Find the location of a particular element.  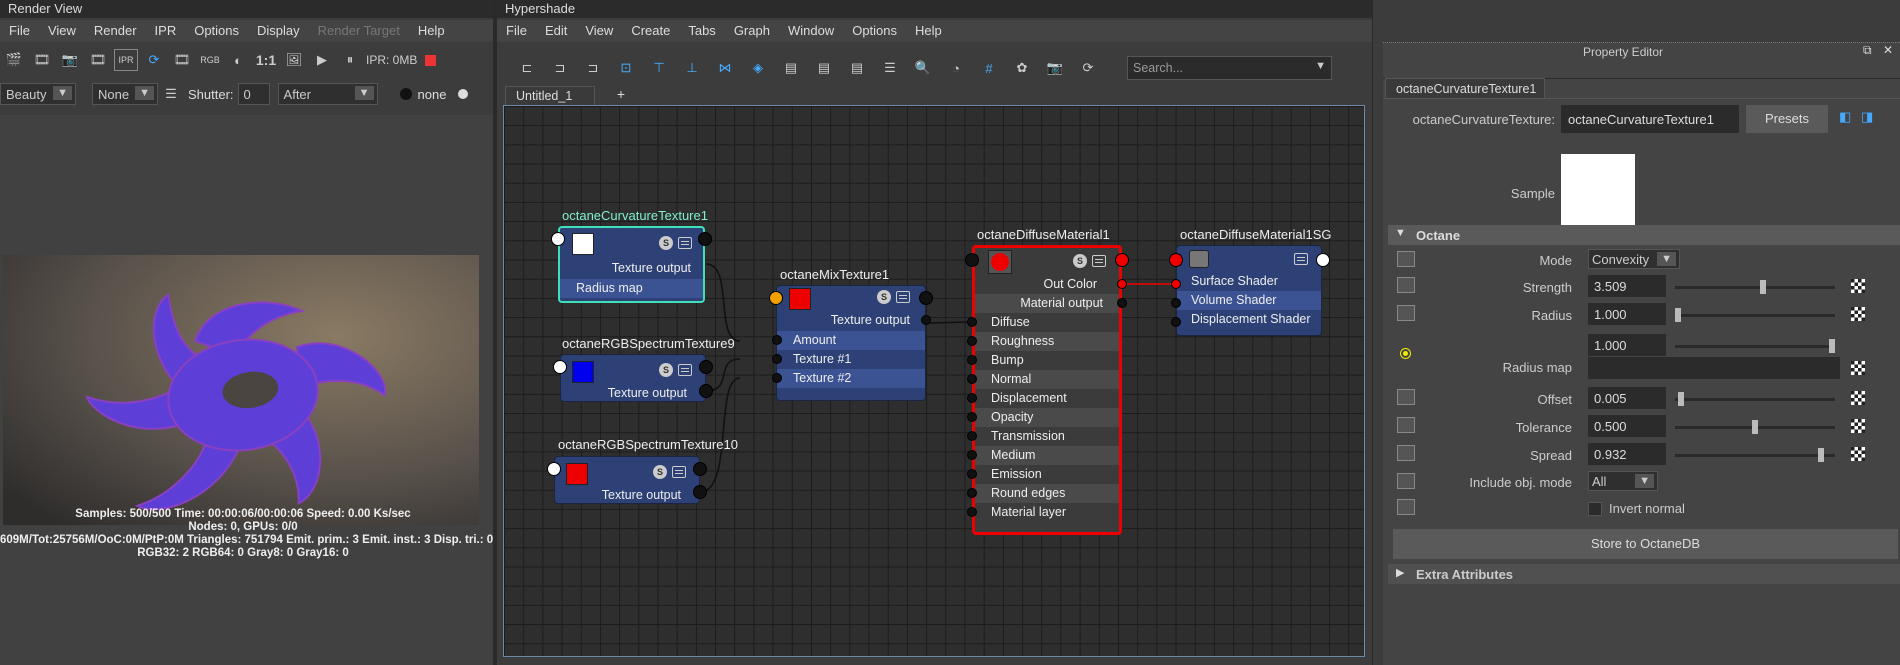

clapper-icon: 🎬 is located at coordinates (14, 60).